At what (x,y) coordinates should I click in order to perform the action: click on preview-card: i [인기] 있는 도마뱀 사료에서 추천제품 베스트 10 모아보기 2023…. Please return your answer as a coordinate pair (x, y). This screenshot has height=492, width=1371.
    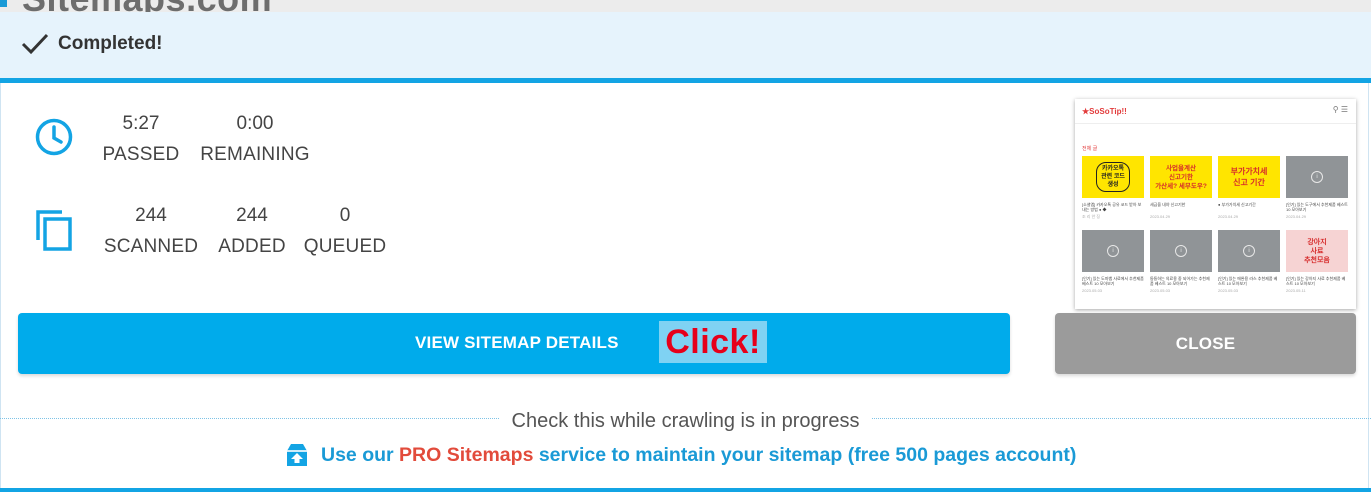
    Looking at the image, I should click on (1113, 261).